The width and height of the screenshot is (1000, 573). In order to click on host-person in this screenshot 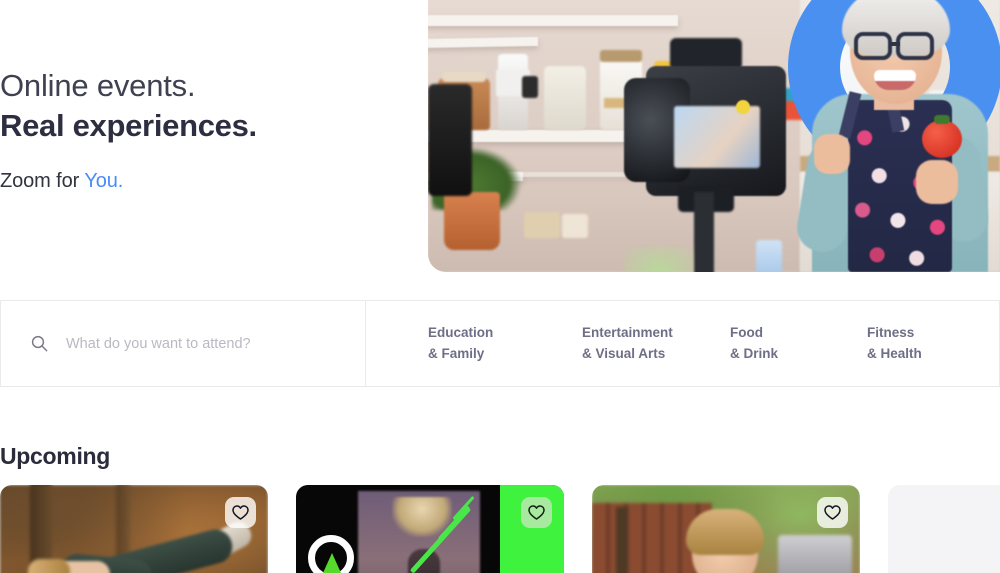, I will do `click(896, 136)`.